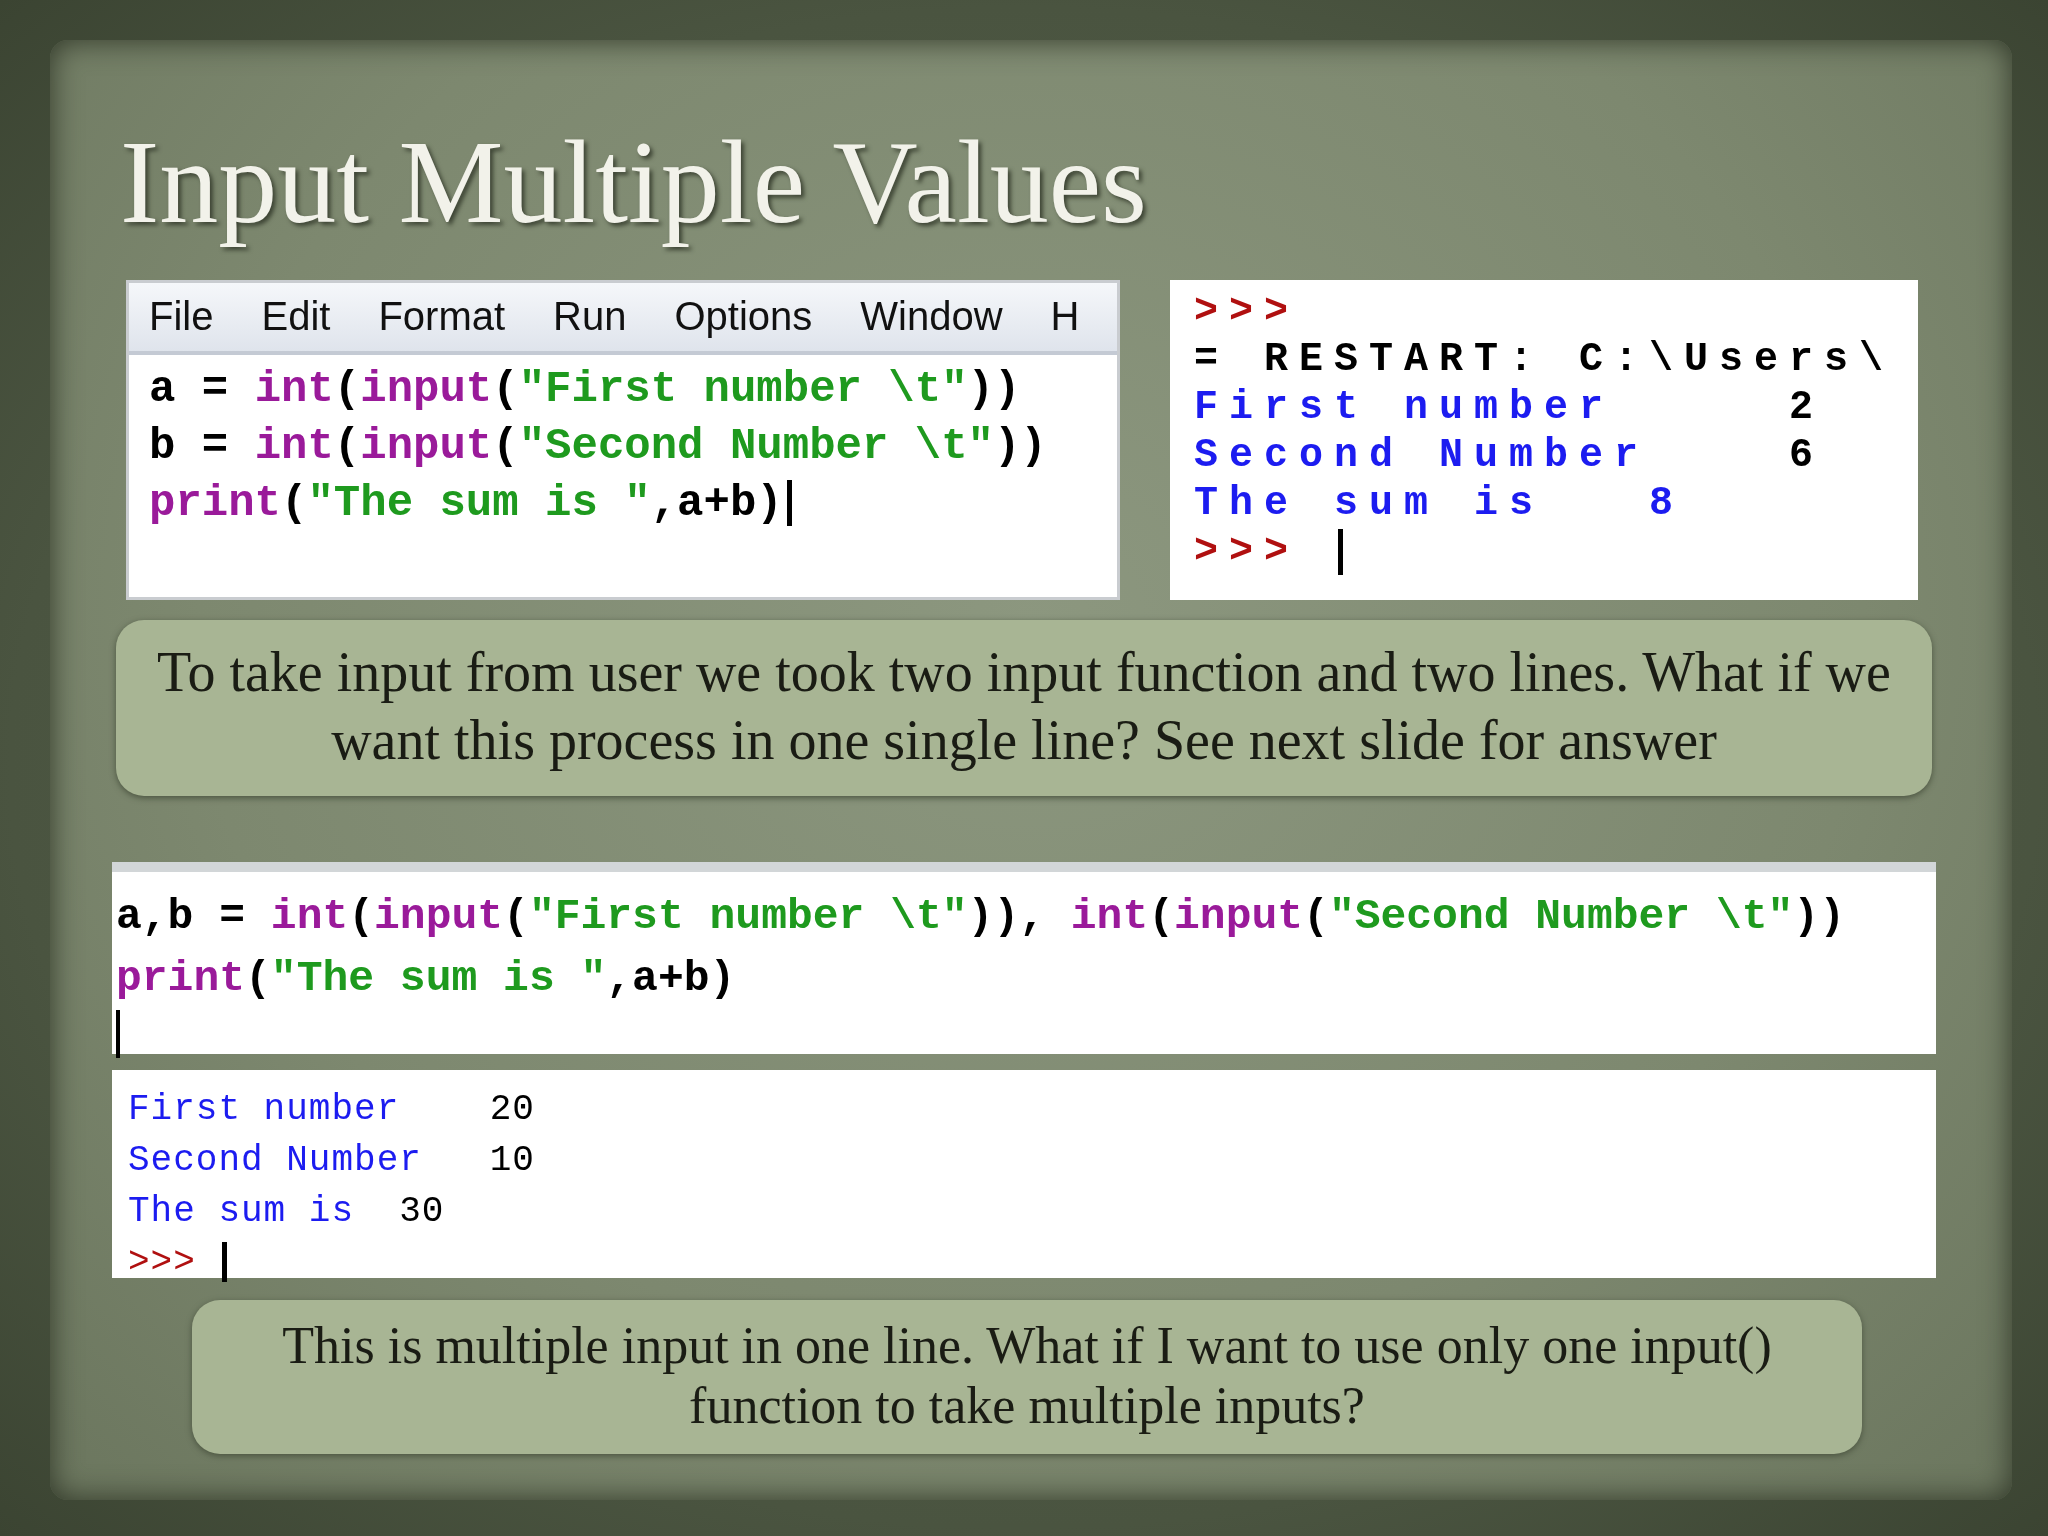  I want to click on menu-item: Window, so click(931, 317).